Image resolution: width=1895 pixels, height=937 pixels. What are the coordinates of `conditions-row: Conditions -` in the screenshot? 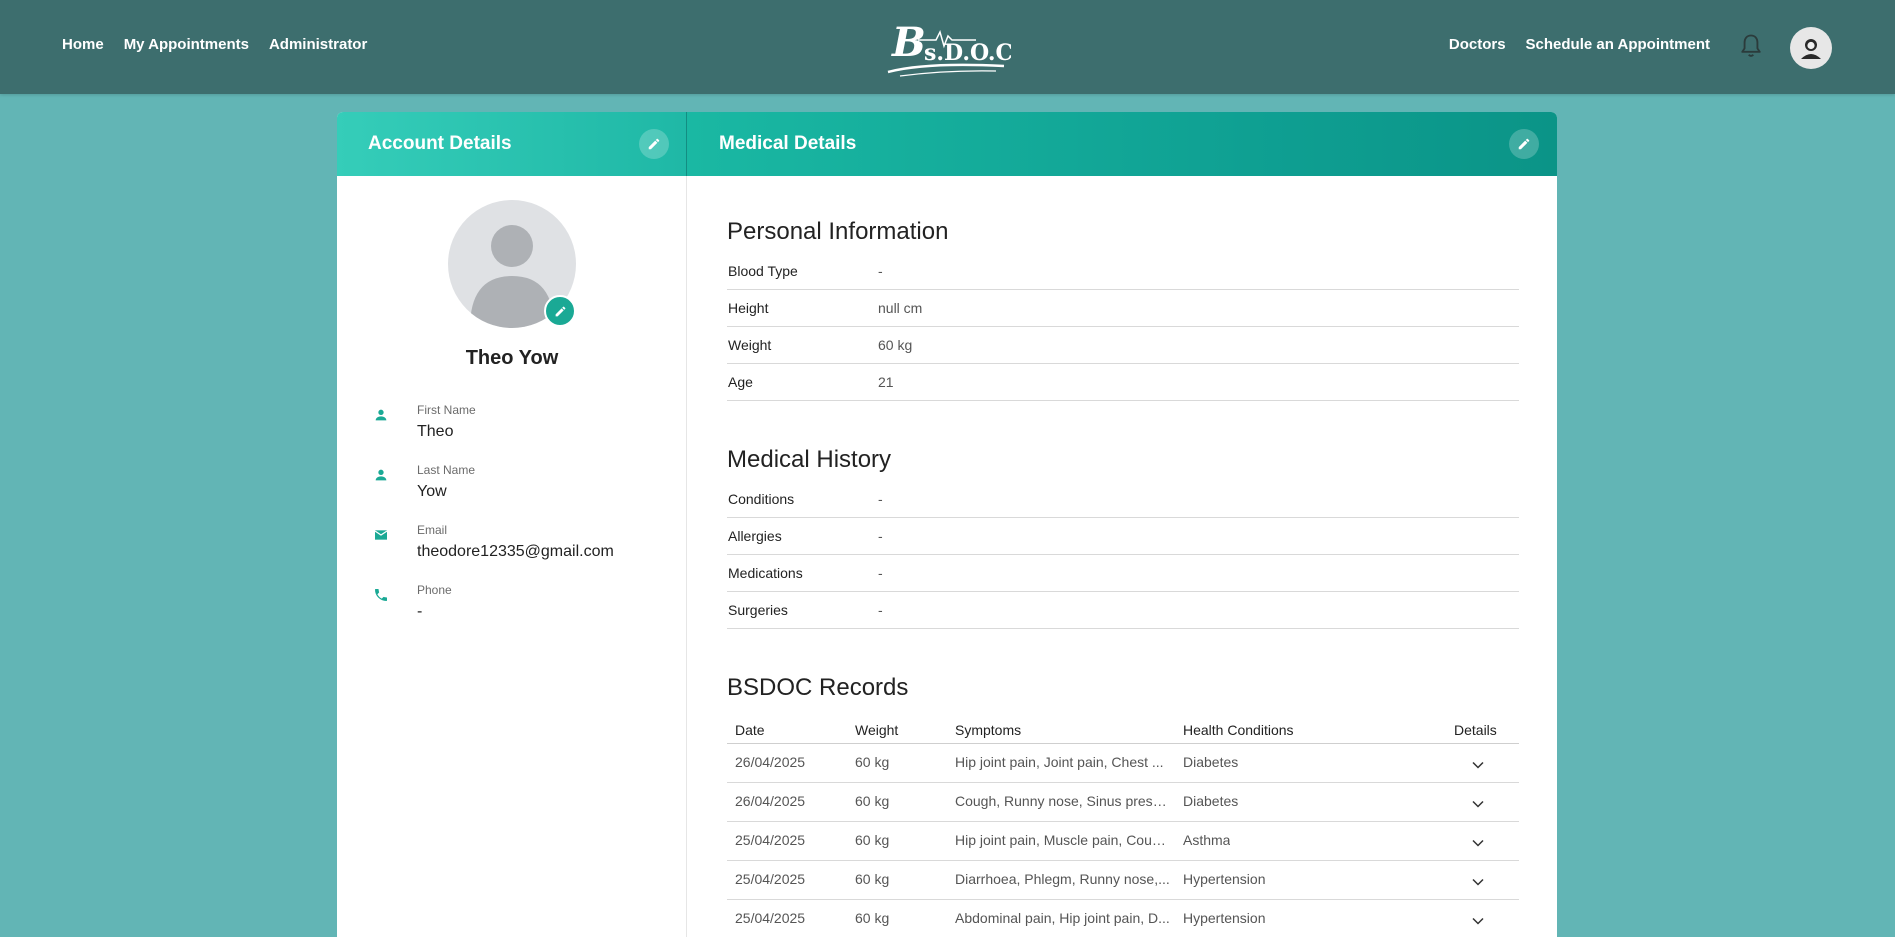 It's located at (1123, 499).